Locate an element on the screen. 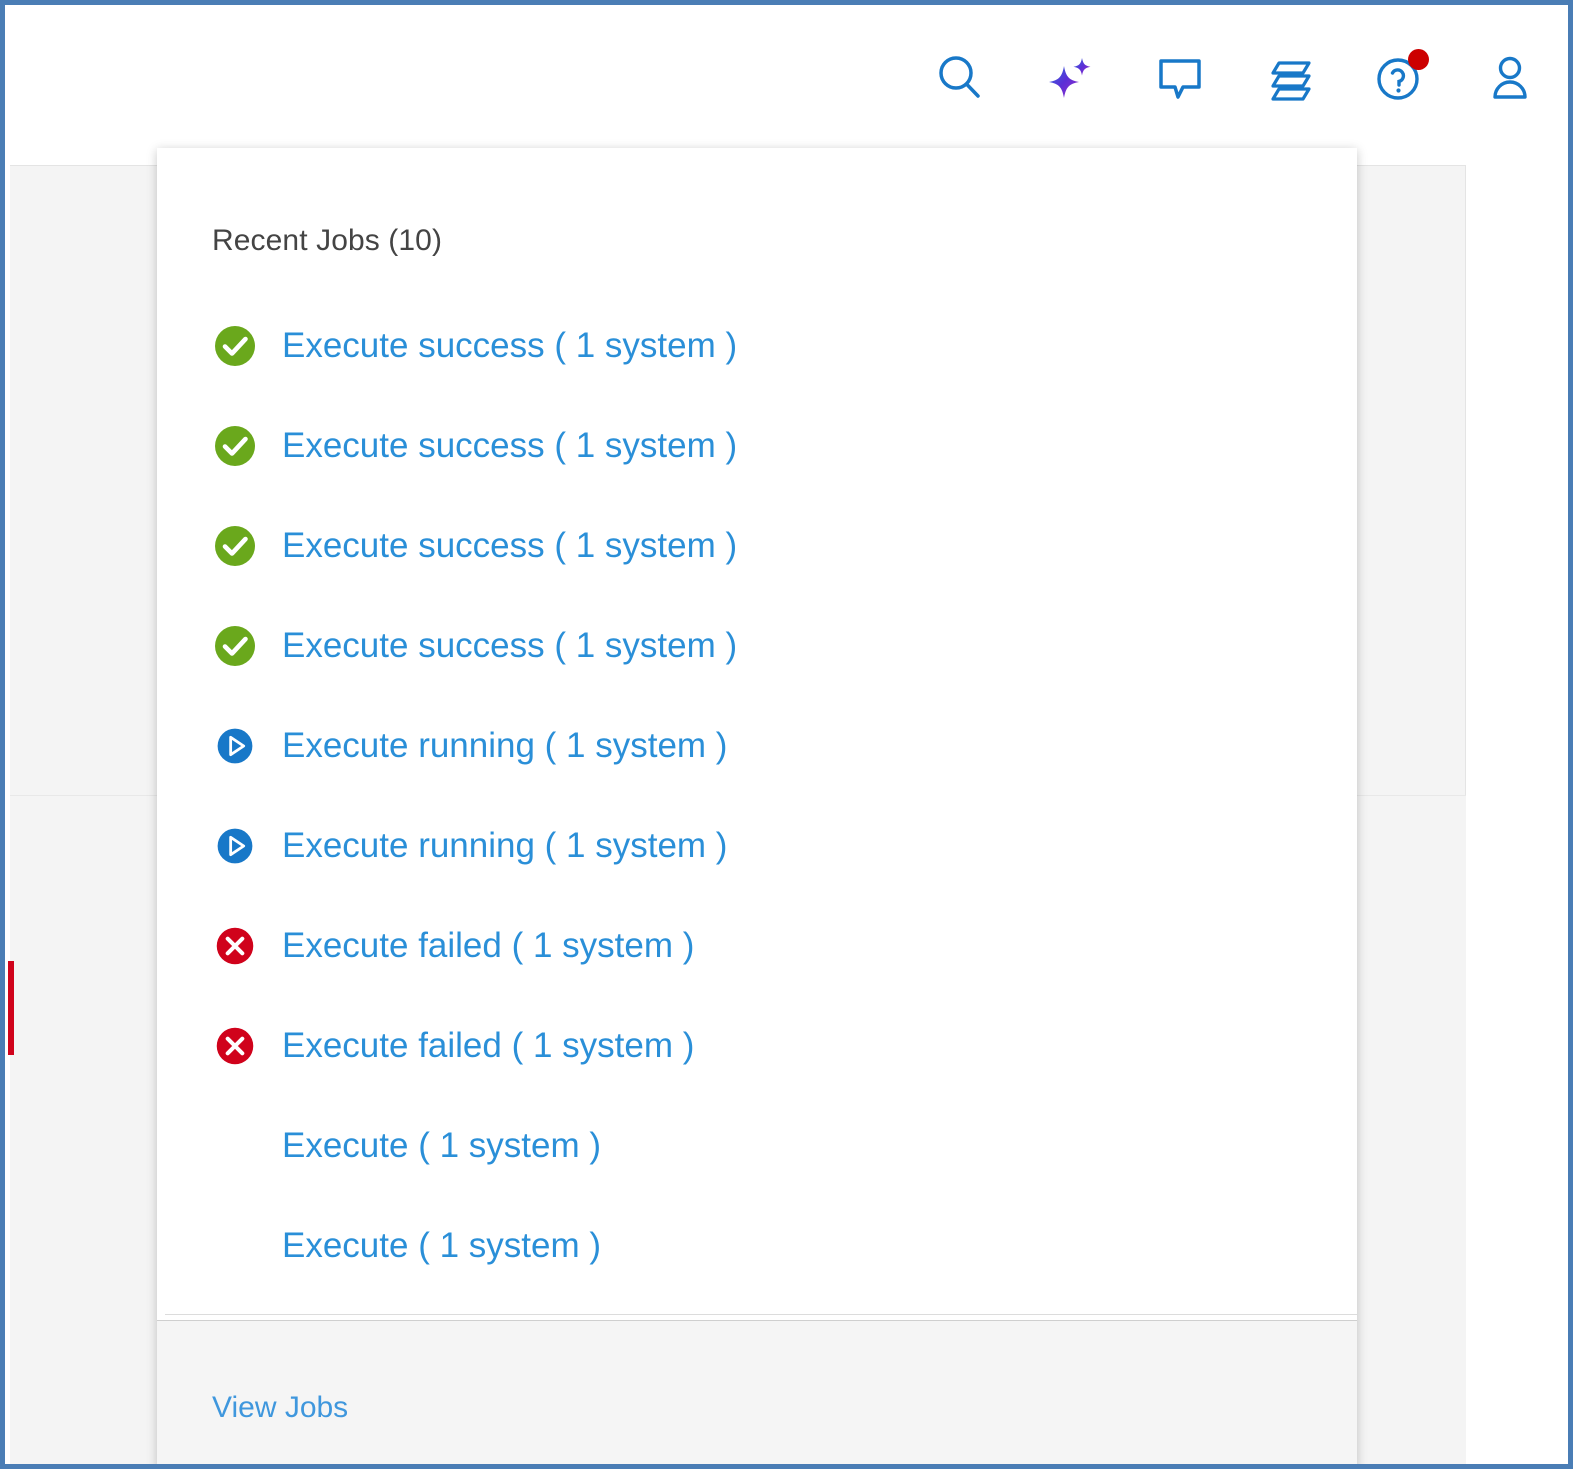  user-account-icon is located at coordinates (1510, 78).